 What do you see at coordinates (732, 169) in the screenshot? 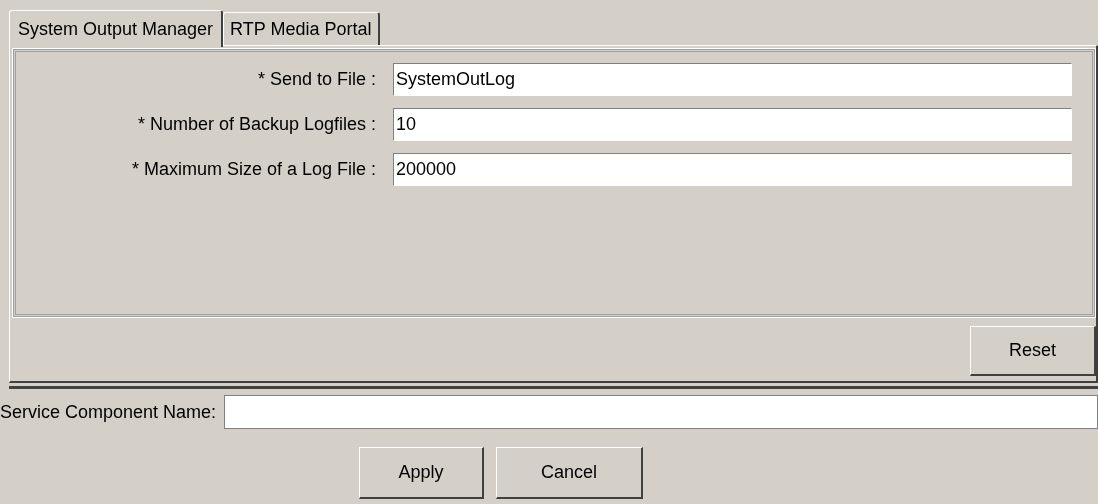
I see `input-field: 200000` at bounding box center [732, 169].